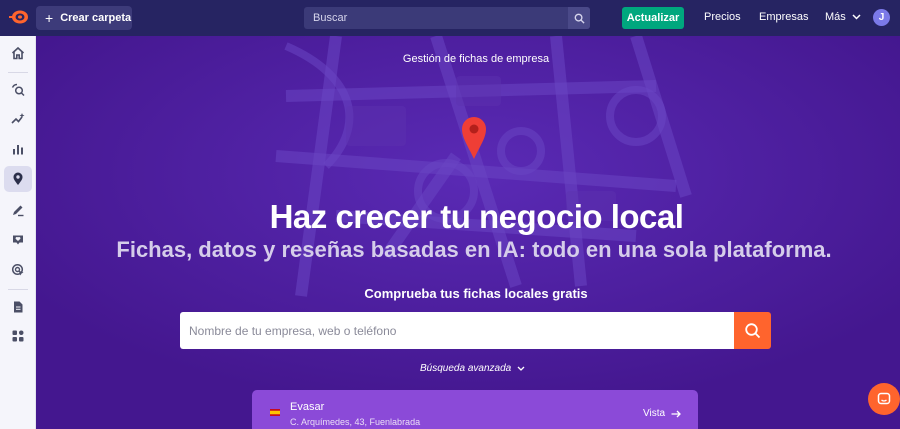  I want to click on sidebar-item-local, so click(18, 179).